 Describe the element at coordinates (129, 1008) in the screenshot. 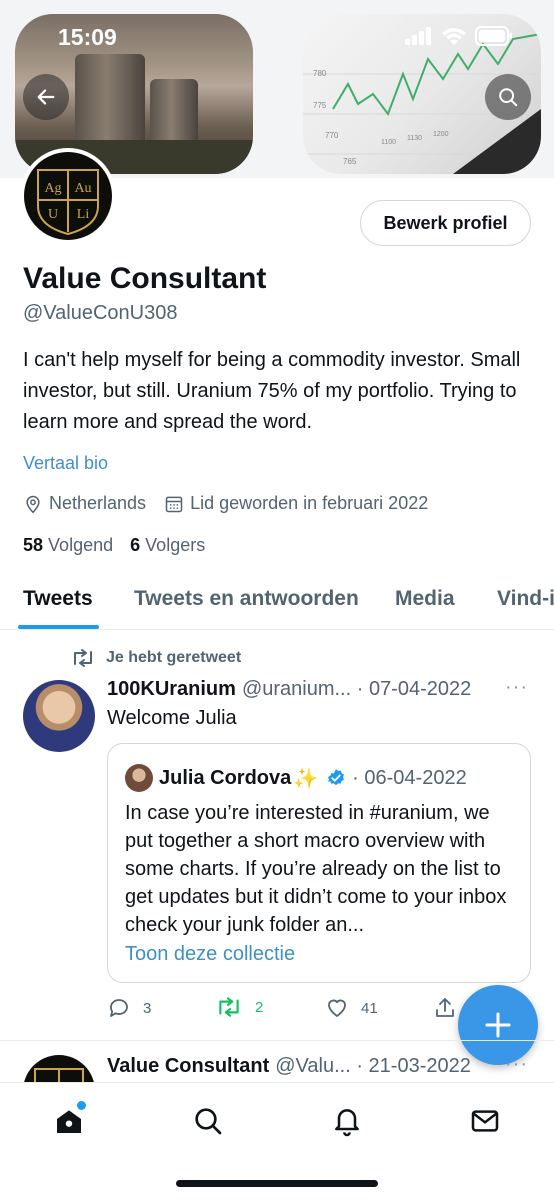

I see `reply-button: 3` at that location.